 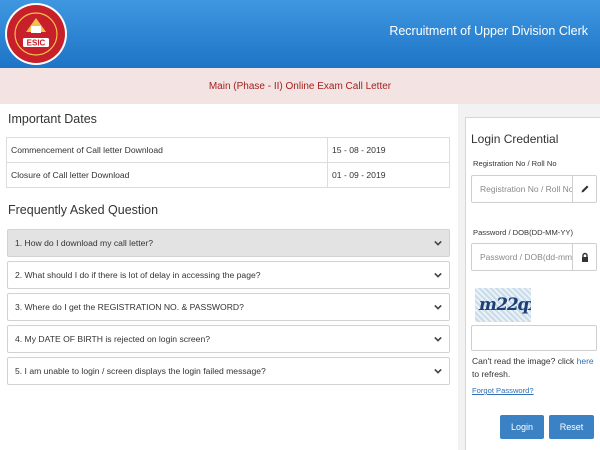 What do you see at coordinates (515, 139) in the screenshot?
I see `login-title: Login Credential` at bounding box center [515, 139].